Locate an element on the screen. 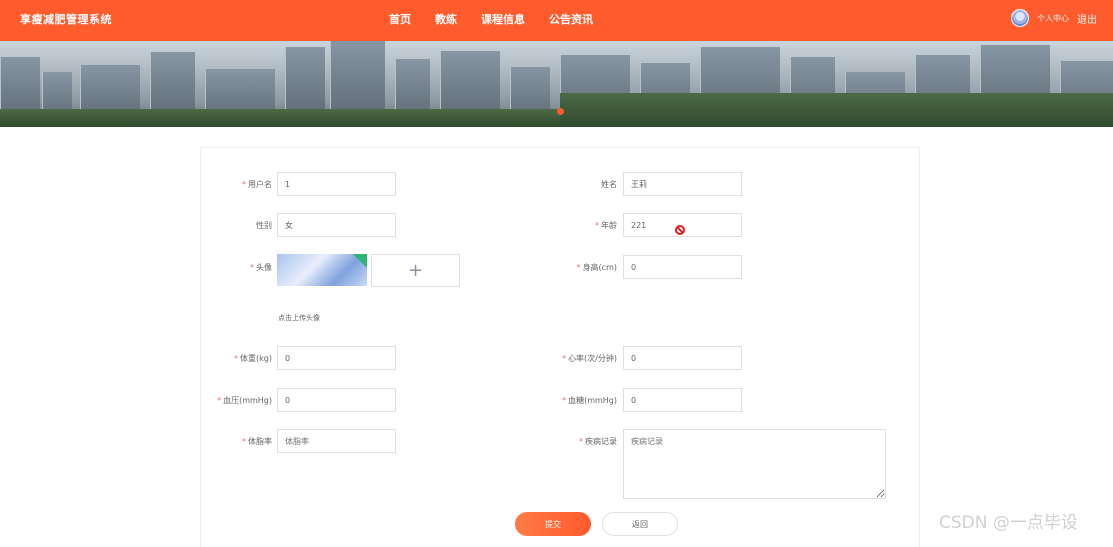  heart-rate-label: * 心率(次/分钟) is located at coordinates (589, 358).